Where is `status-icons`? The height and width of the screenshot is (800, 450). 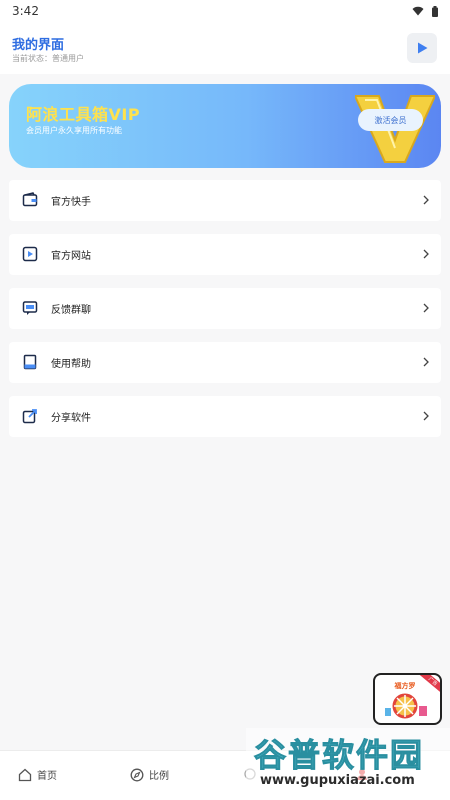
status-icons is located at coordinates (425, 11).